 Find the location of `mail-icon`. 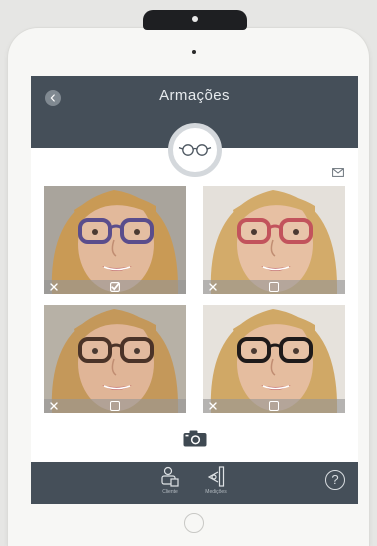

mail-icon is located at coordinates (338, 172).